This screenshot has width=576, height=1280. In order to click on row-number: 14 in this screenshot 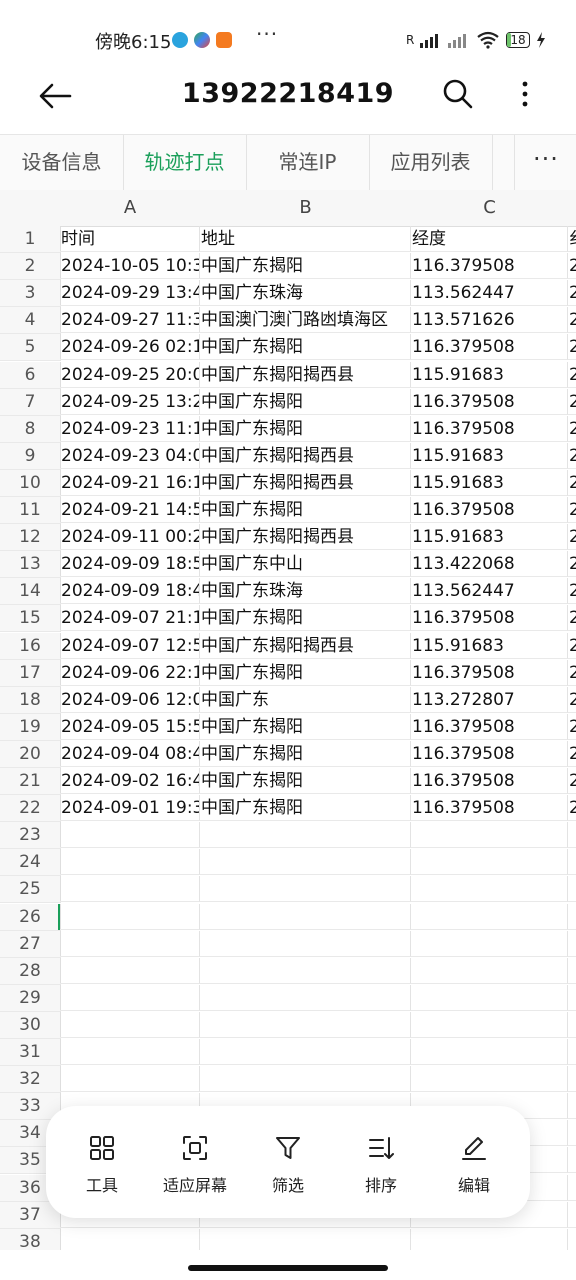, I will do `click(30, 592)`.